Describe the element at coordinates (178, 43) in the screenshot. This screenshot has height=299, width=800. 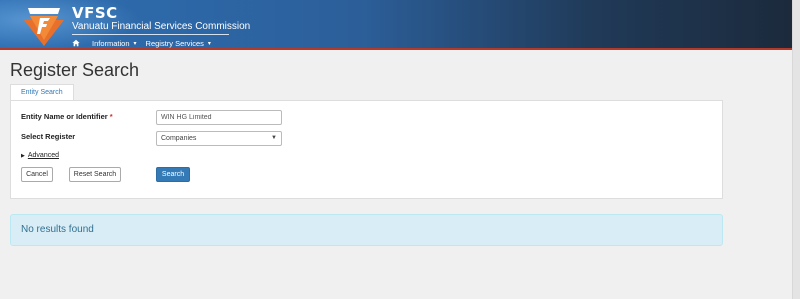
I see `nav-item-registry-services: Registry Services ▾` at that location.